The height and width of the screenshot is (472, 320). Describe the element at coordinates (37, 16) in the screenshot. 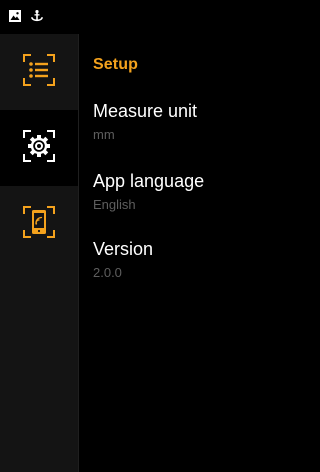

I see `usb-anchor-icon` at that location.